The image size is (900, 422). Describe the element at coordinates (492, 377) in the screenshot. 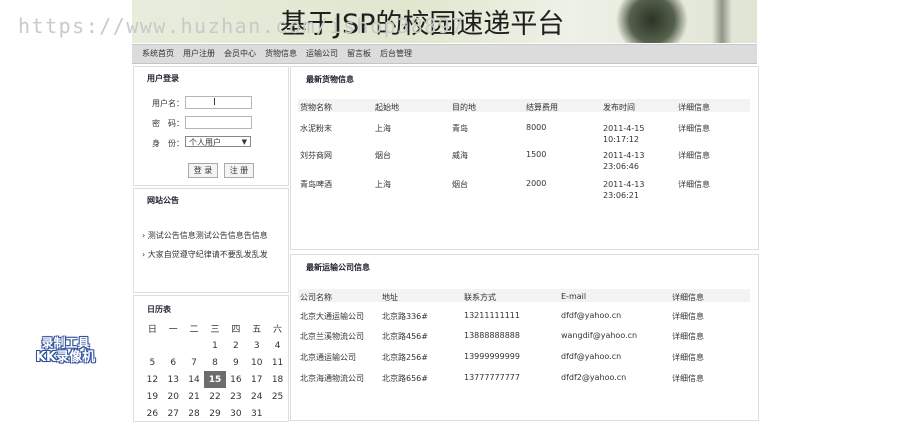

I see `company-cell: 13777777777` at that location.